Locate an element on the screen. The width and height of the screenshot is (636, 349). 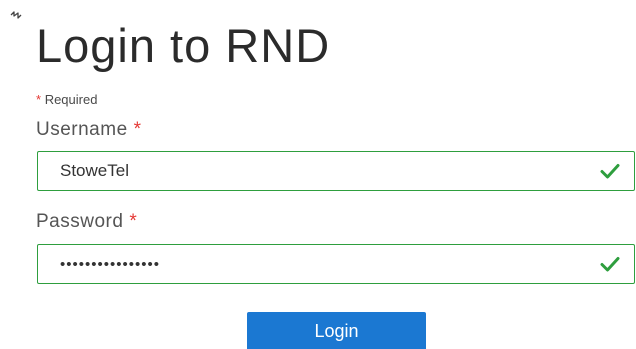
password-field is located at coordinates (336, 264).